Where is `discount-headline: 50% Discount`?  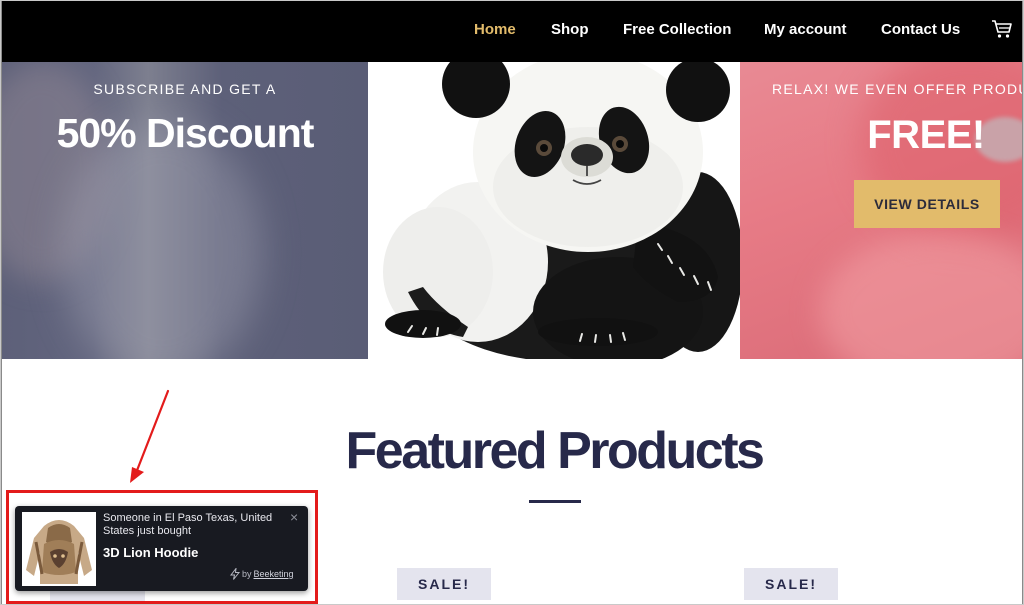 discount-headline: 50% Discount is located at coordinates (185, 133).